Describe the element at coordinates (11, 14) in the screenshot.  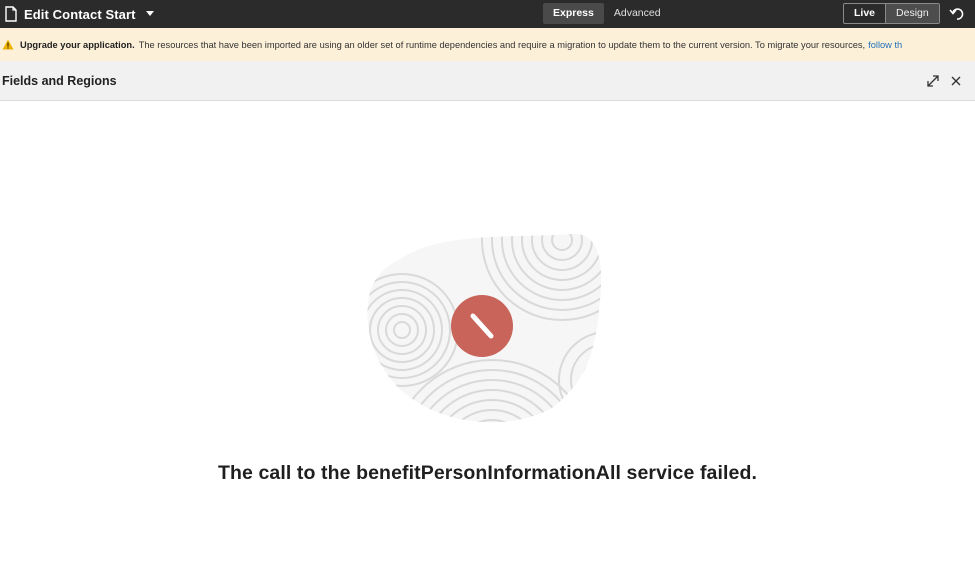
I see `document-icon` at that location.